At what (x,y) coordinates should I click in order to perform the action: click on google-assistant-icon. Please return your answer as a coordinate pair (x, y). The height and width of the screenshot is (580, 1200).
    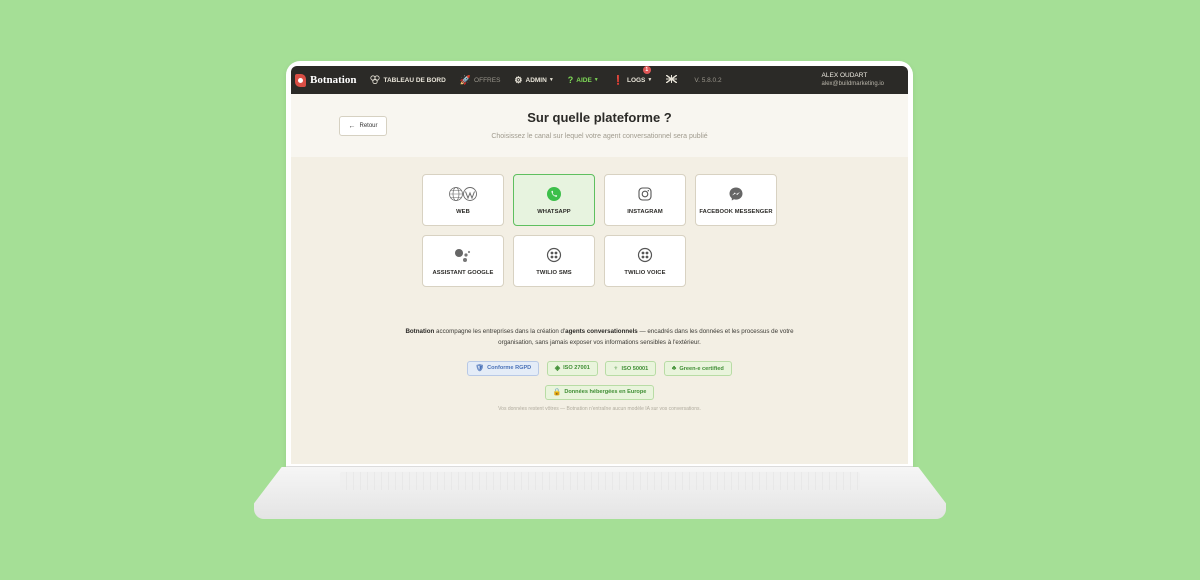
    Looking at the image, I should click on (463, 255).